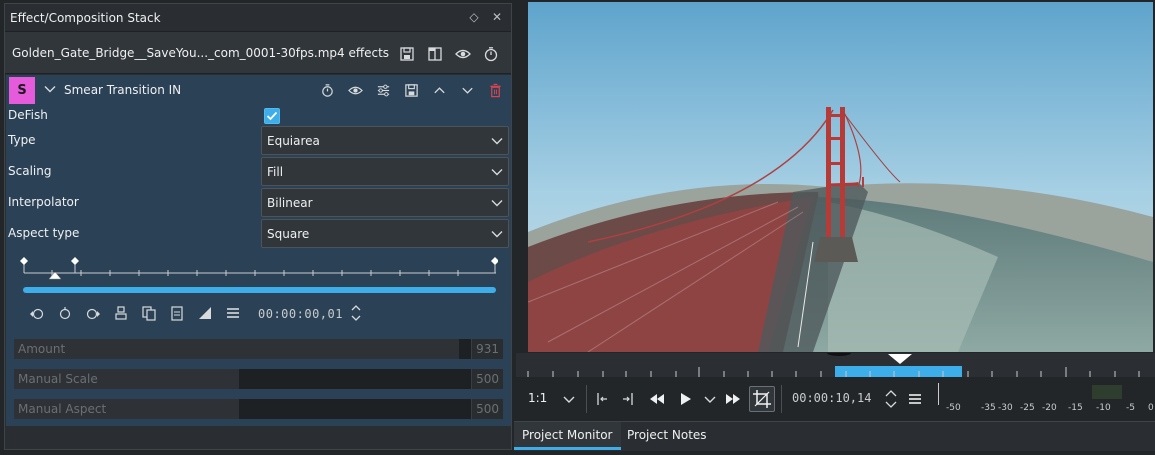 The height and width of the screenshot is (455, 1155). What do you see at coordinates (275, 172) in the screenshot?
I see `scaling-value: Fill` at bounding box center [275, 172].